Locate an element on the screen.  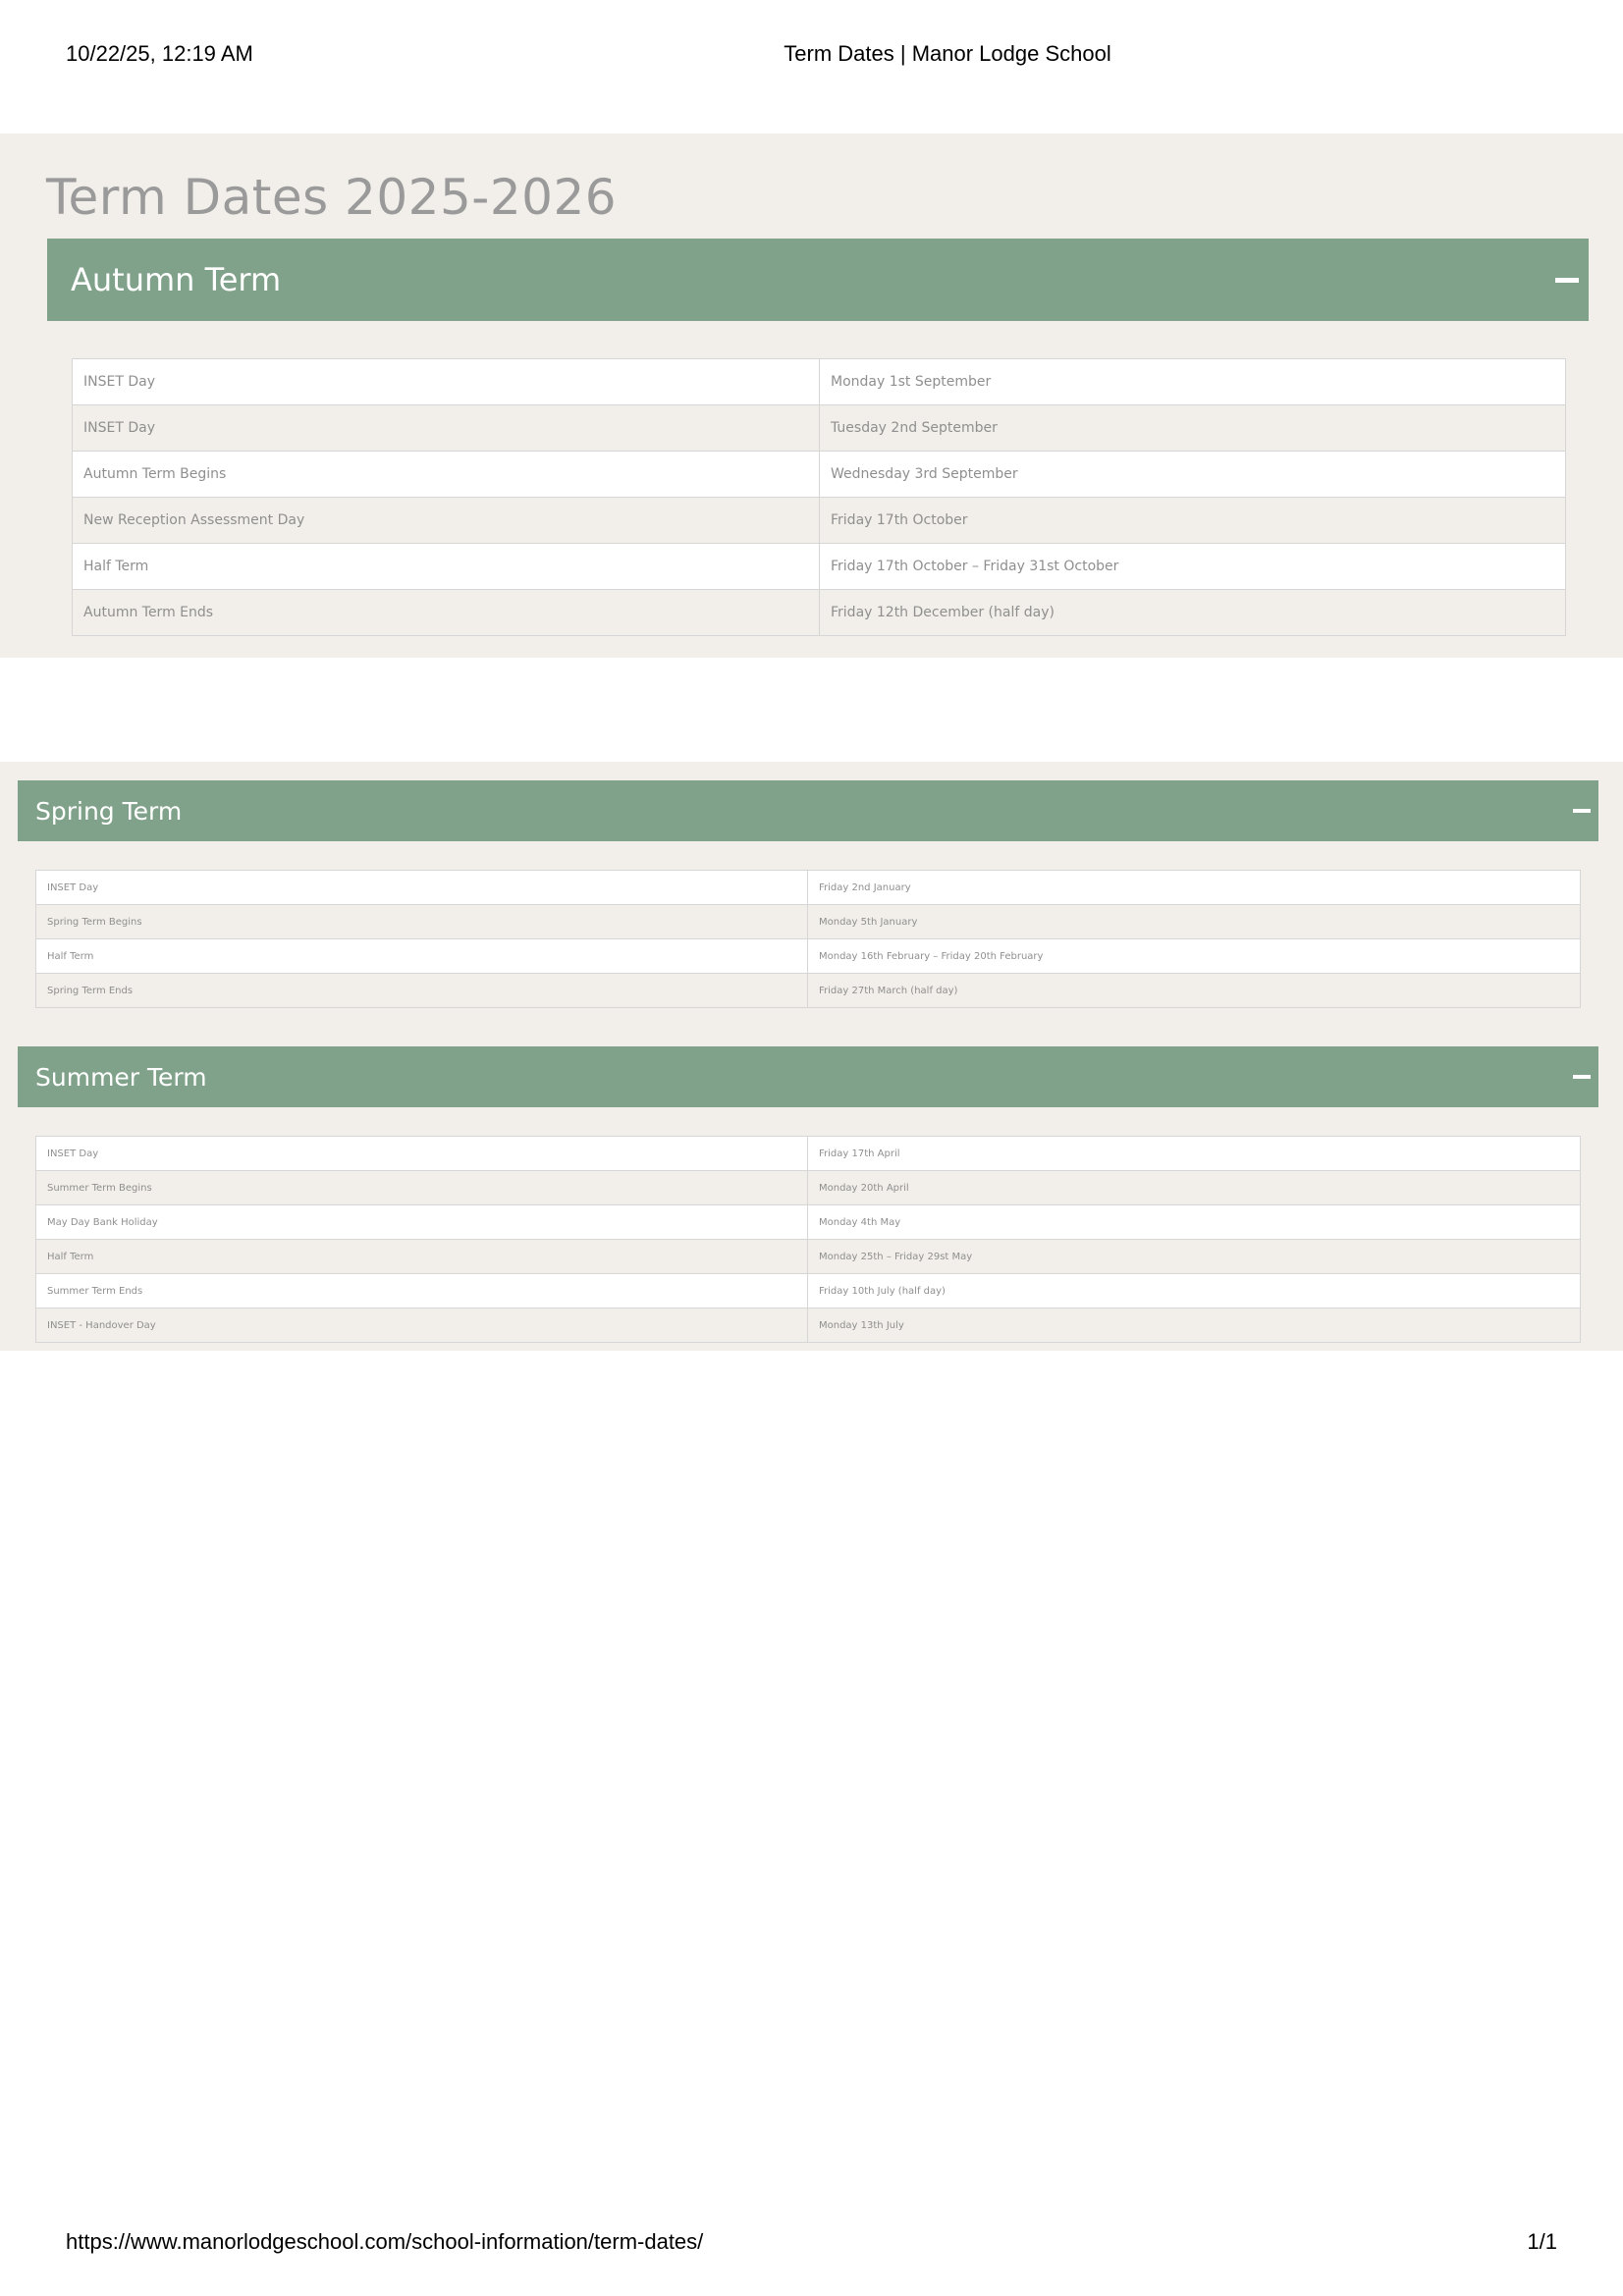
date-cell: Monday 4th May is located at coordinates (1194, 1222).